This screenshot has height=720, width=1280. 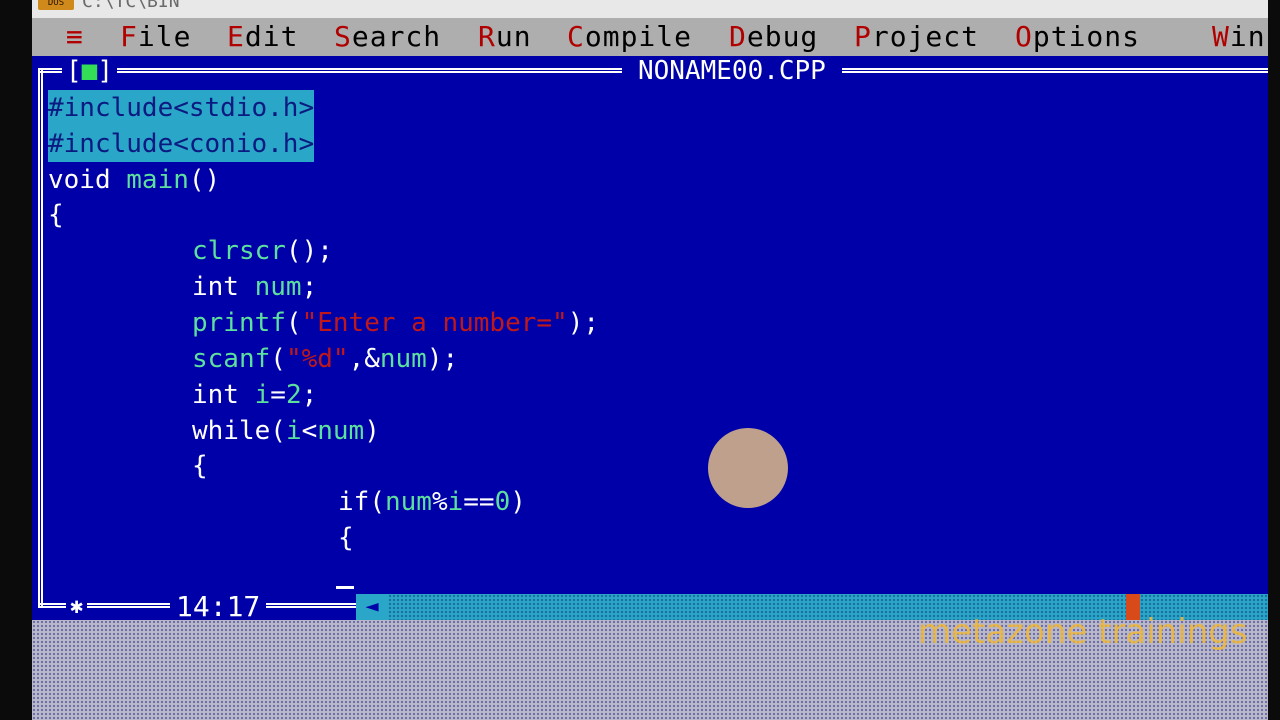 I want to click on window-title: C:\TC\BIN, so click(x=131, y=6).